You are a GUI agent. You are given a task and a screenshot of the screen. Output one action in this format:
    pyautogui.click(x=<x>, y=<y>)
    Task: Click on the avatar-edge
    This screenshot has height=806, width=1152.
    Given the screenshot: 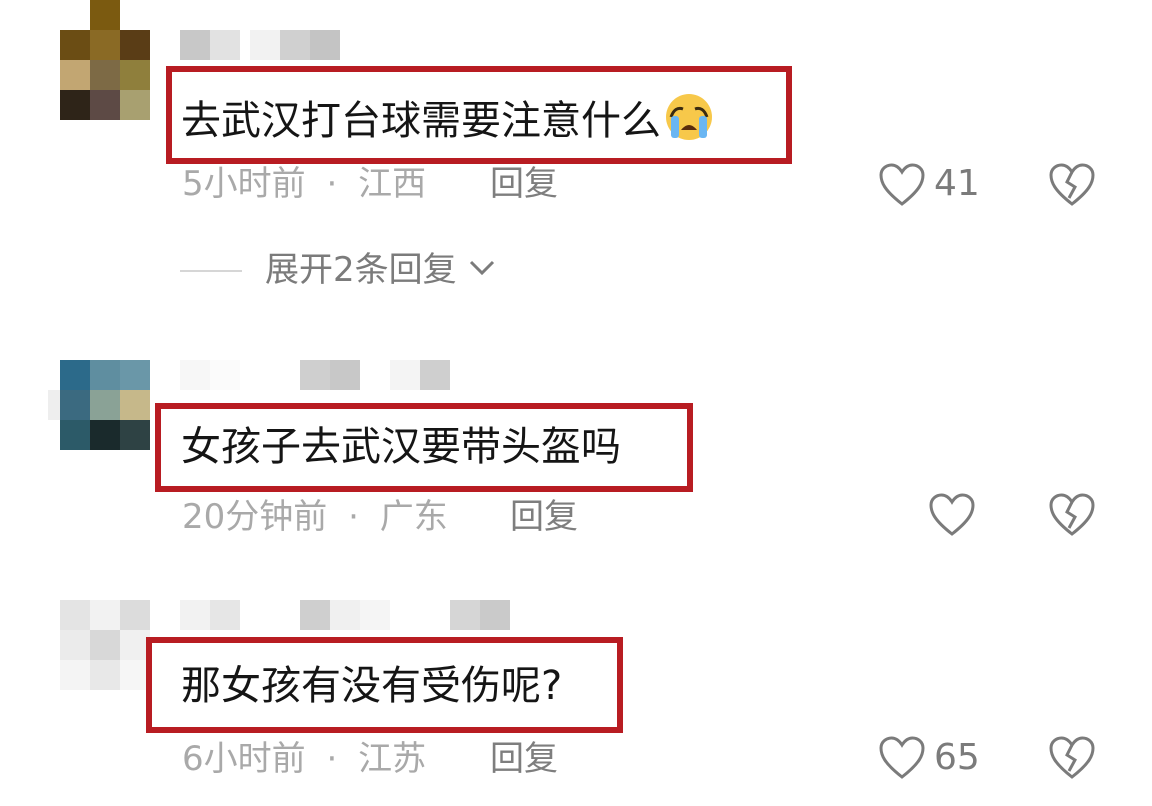 What is the action you would take?
    pyautogui.click(x=54, y=405)
    